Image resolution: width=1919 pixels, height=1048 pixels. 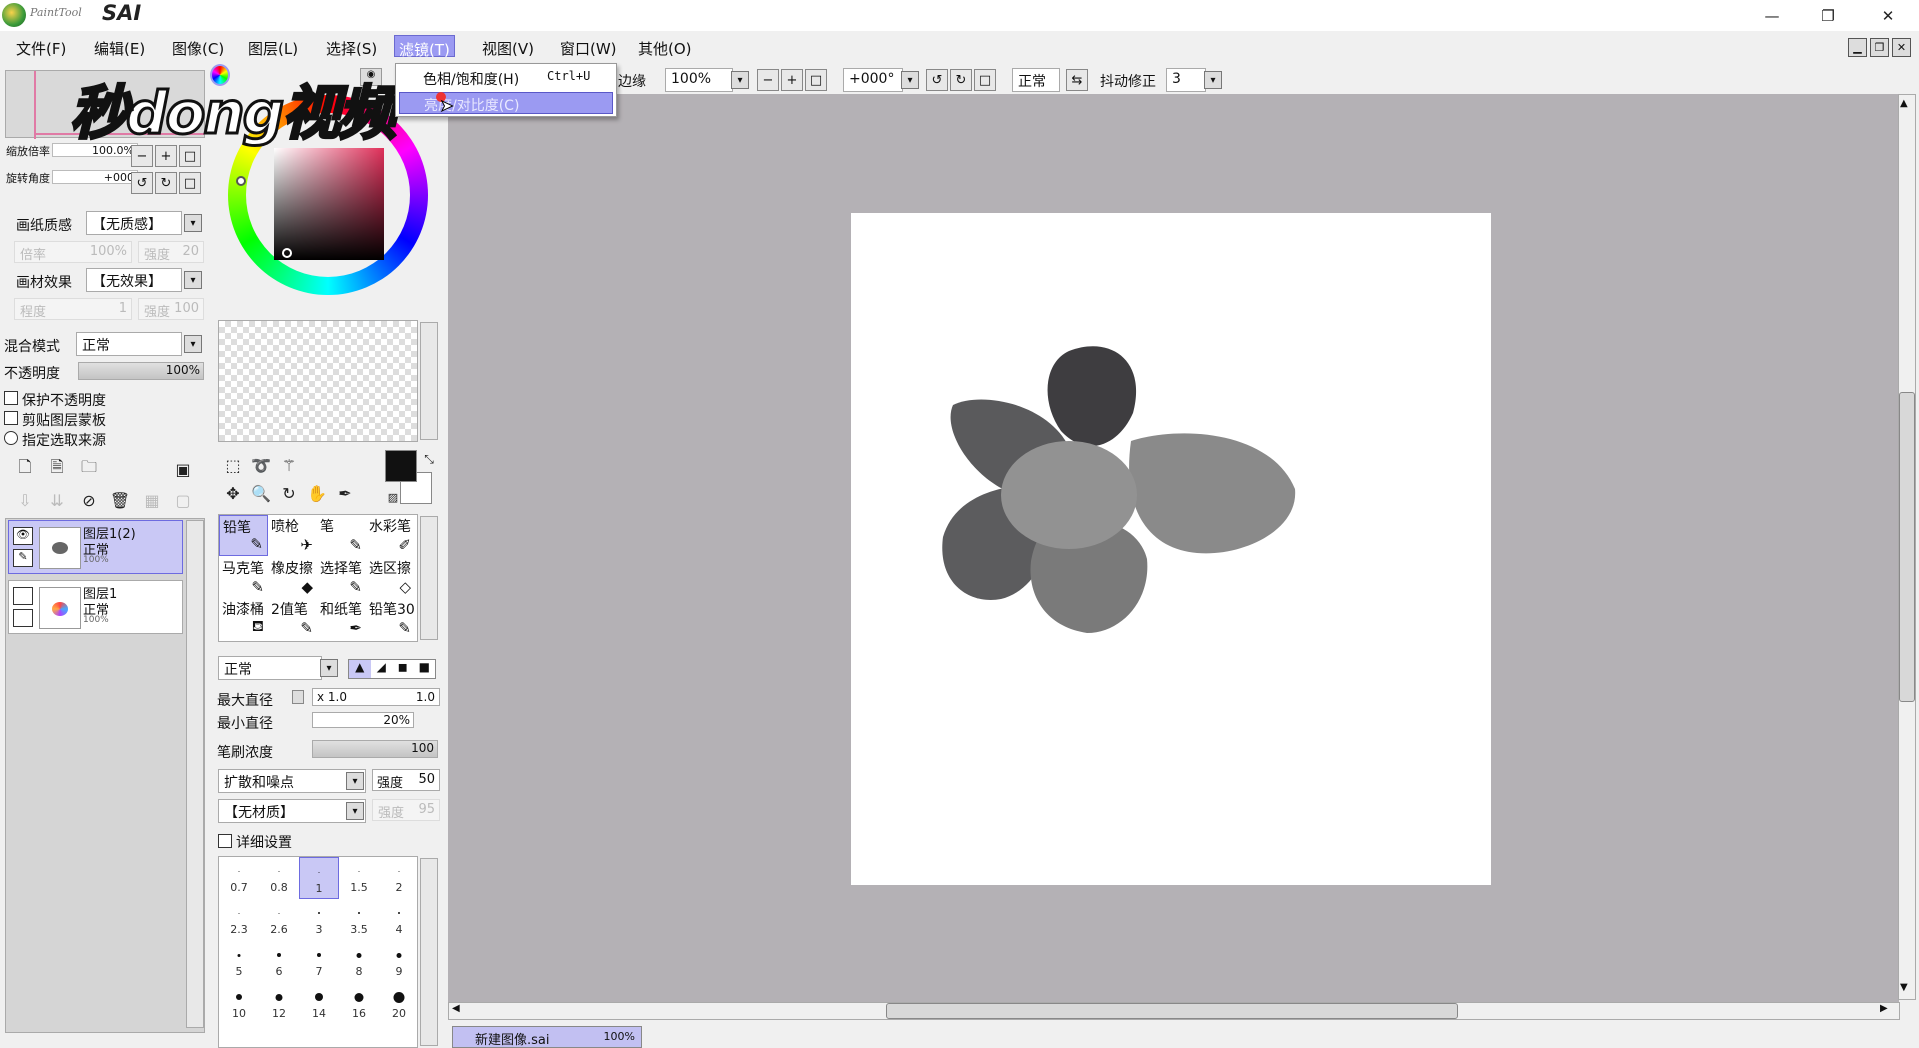 What do you see at coordinates (393, 497) in the screenshot?
I see `transparent-color-icon: ▨` at bounding box center [393, 497].